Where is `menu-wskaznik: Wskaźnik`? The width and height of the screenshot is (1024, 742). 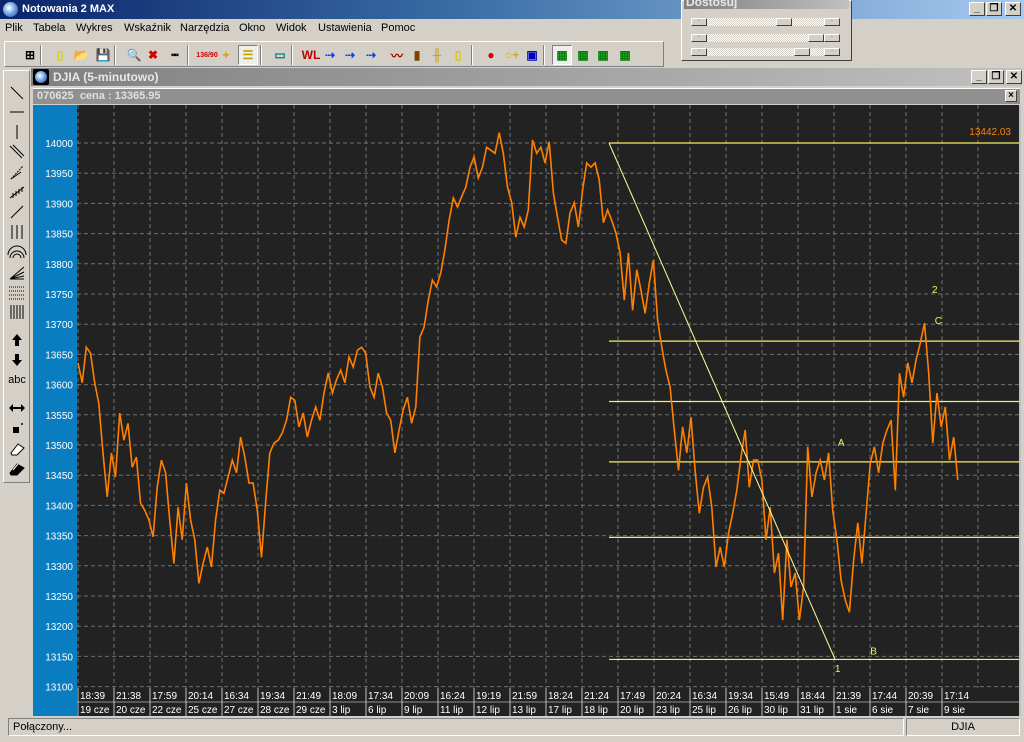 menu-wskaznik: Wskaźnik is located at coordinates (147, 28).